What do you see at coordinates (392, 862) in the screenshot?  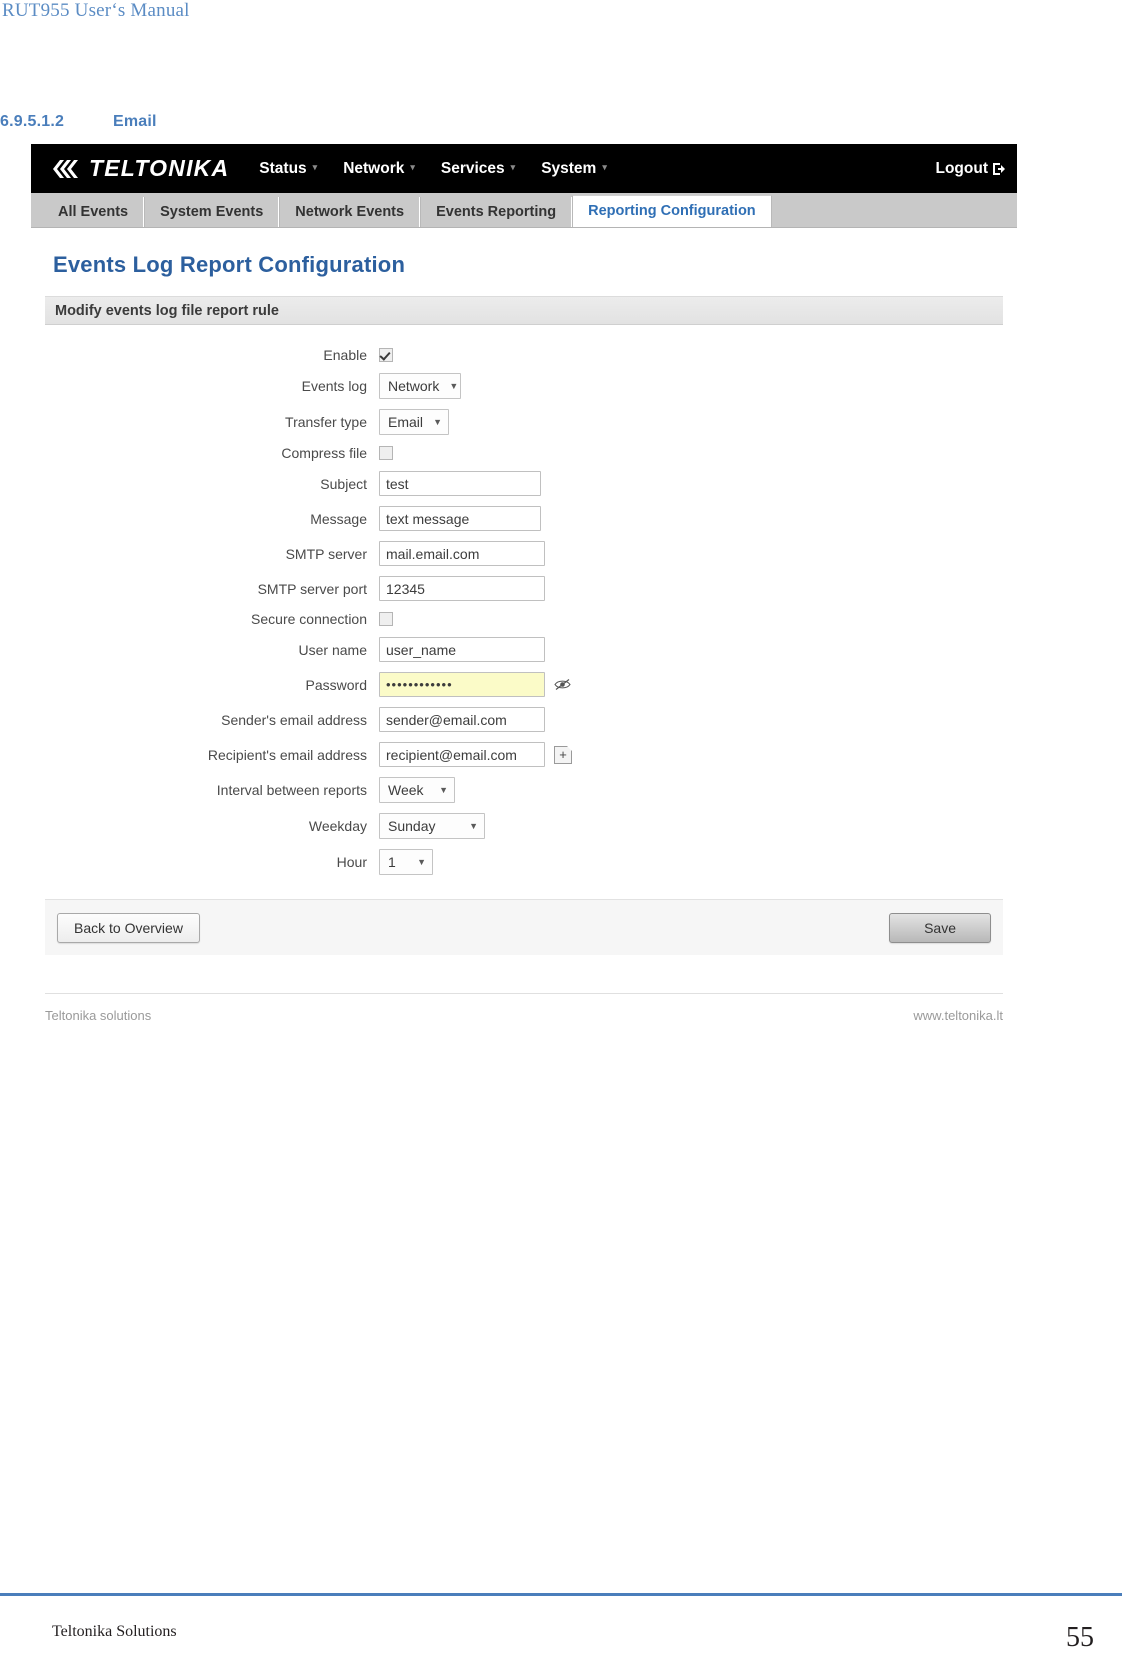 I see `hour-value: 1` at bounding box center [392, 862].